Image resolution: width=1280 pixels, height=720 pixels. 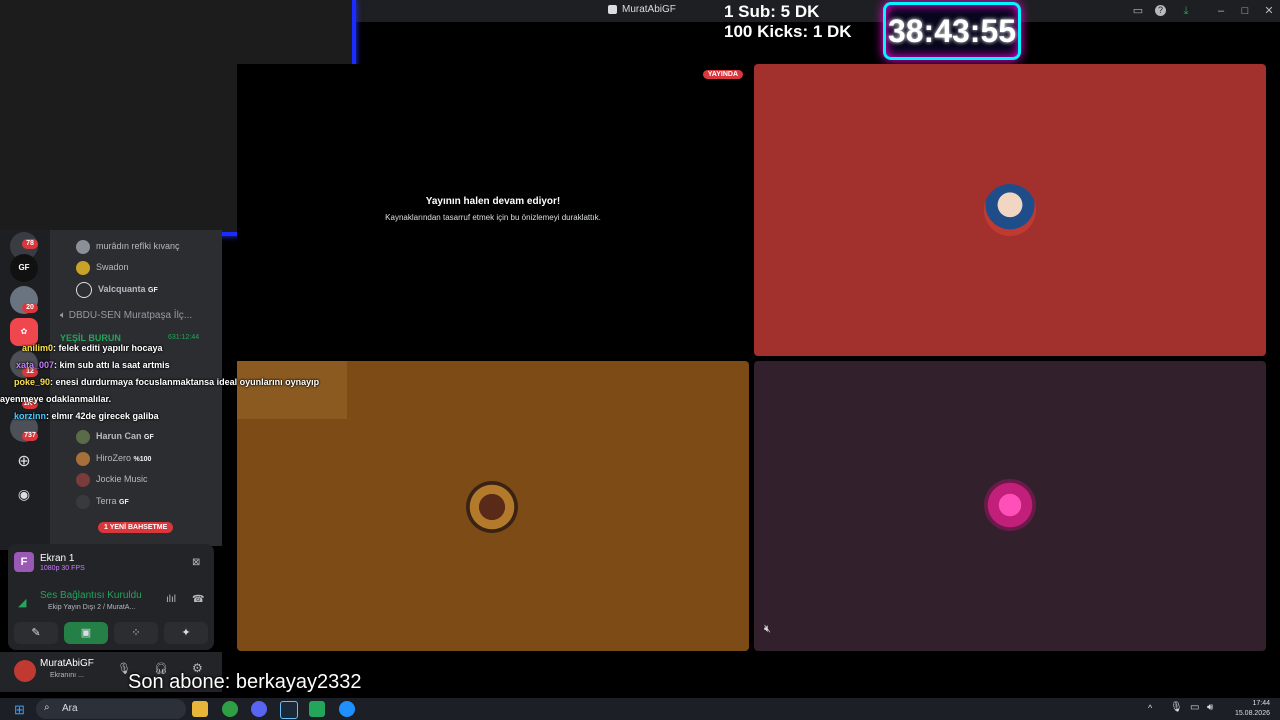 I want to click on screen-share-button: ▣, so click(x=86, y=633).